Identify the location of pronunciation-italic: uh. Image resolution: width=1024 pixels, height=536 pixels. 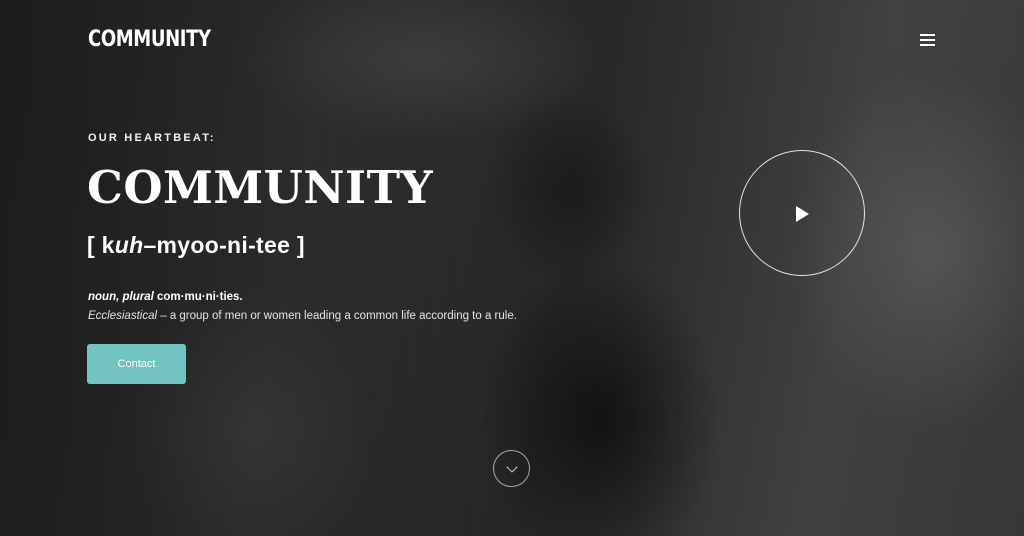
(129, 245).